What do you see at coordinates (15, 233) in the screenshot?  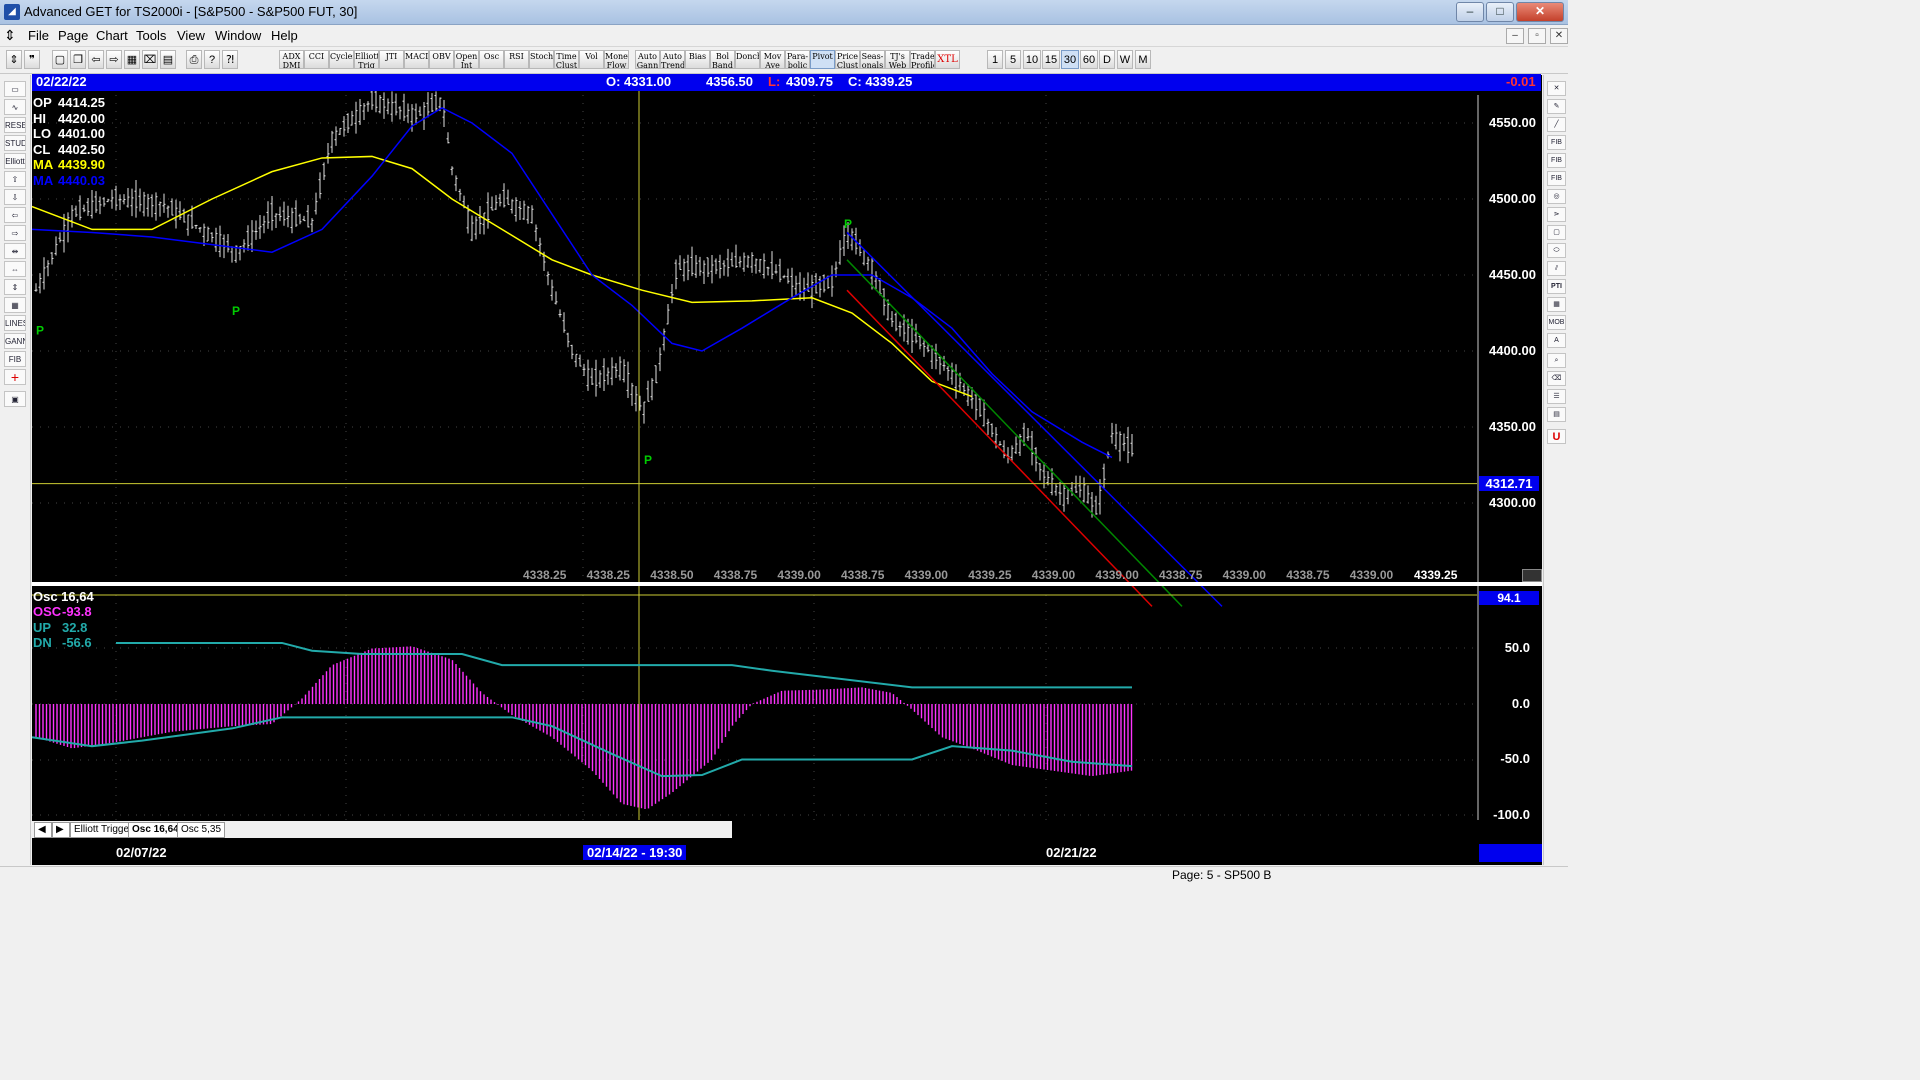 I see `arrow-right-icon: ⇨` at bounding box center [15, 233].